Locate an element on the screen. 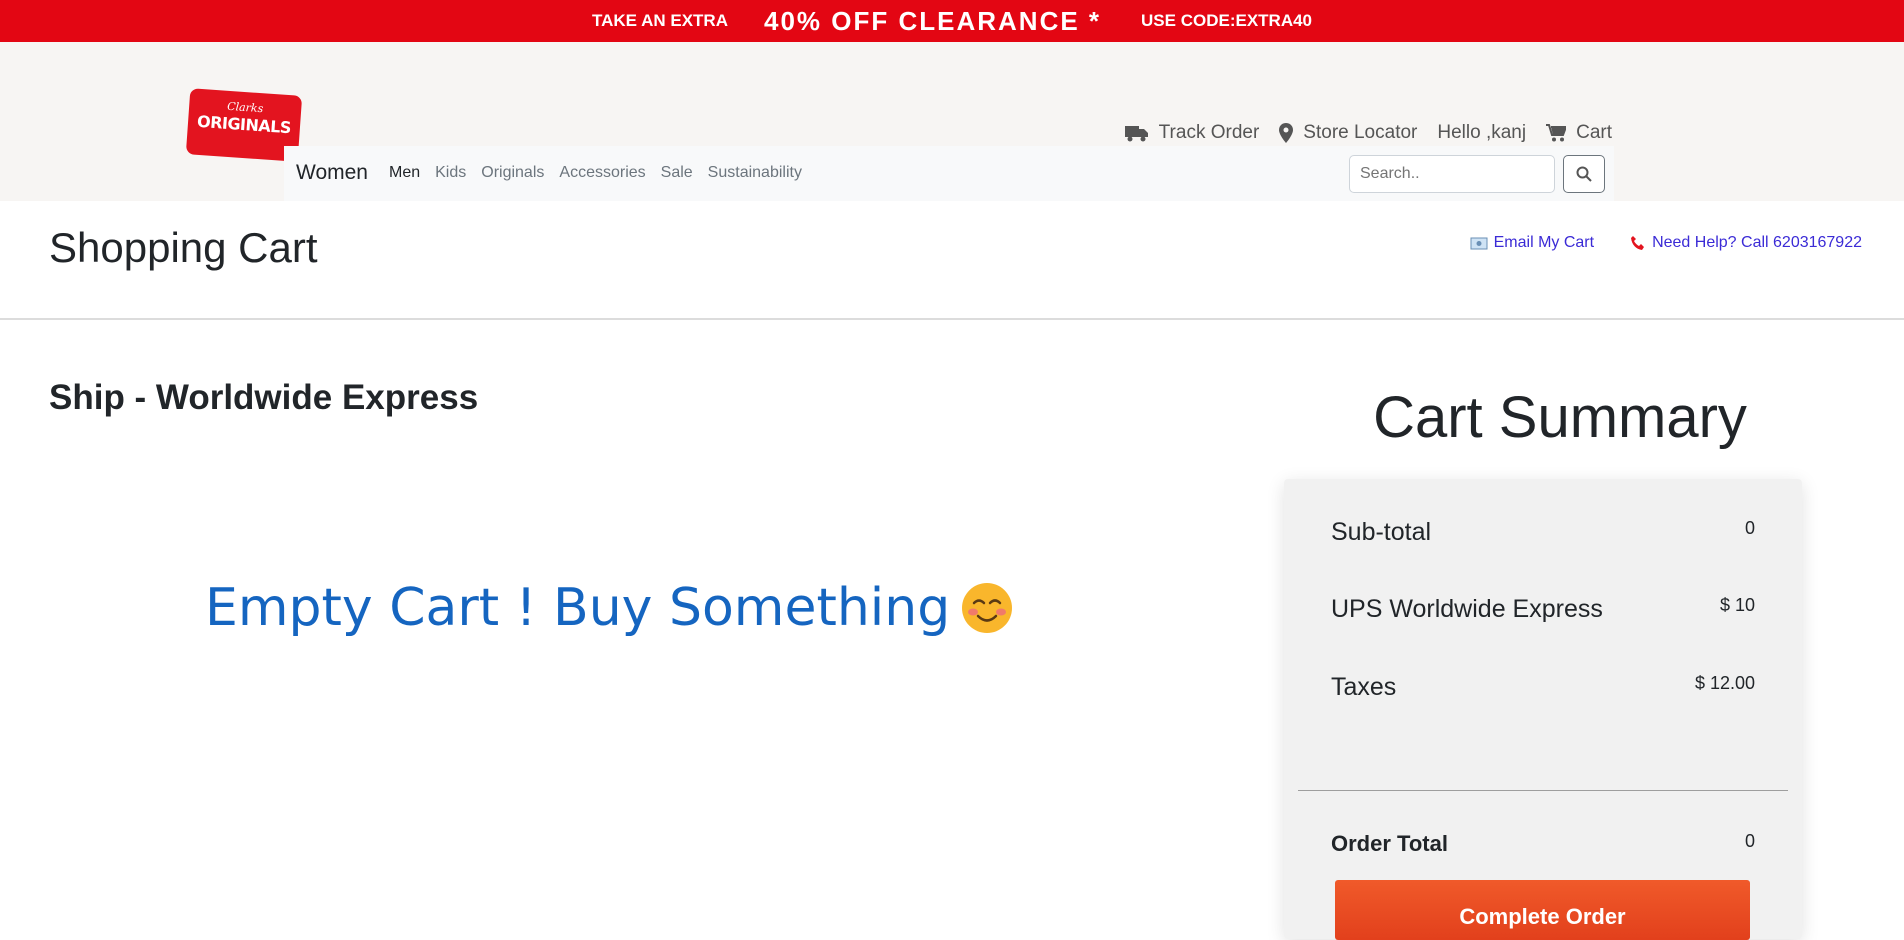 The image size is (1904, 940). nav-link-kids: Kids is located at coordinates (450, 173).